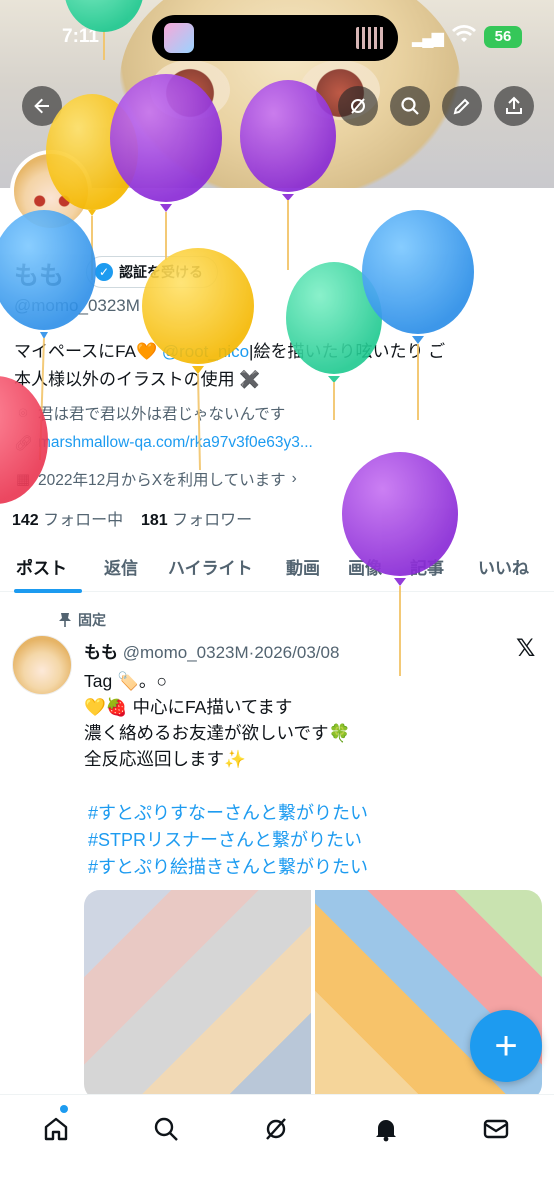 This screenshot has height=1200, width=554. I want to click on get-verified-button: ✓ 認証を受ける, so click(152, 272).